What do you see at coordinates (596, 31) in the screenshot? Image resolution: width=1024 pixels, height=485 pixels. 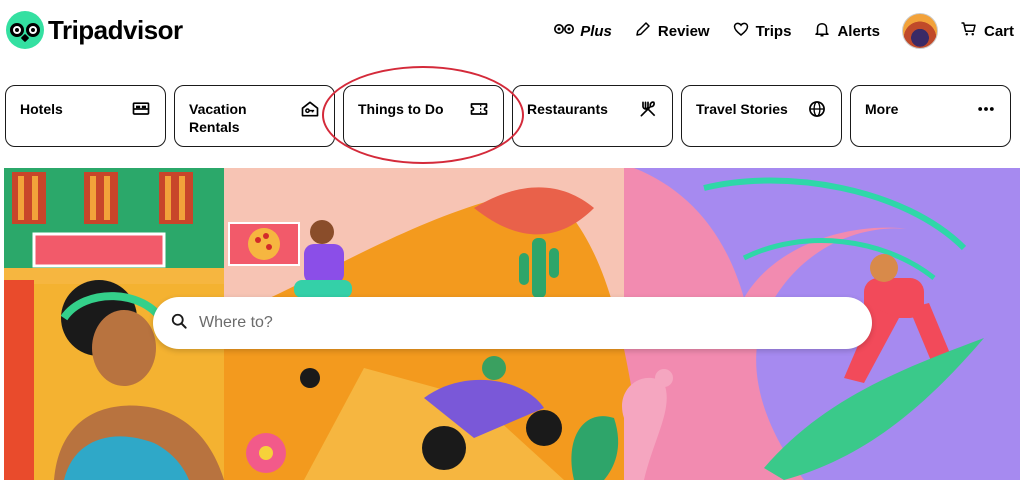 I see `plus-label: Plus` at bounding box center [596, 31].